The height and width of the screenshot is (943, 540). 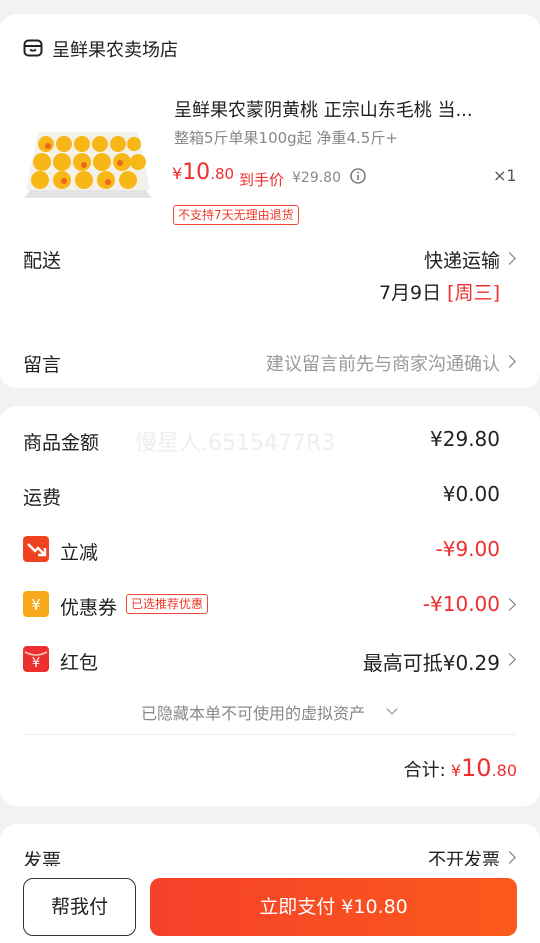 I want to click on coupon-tag: 已选推荐优惠, so click(x=167, y=604).